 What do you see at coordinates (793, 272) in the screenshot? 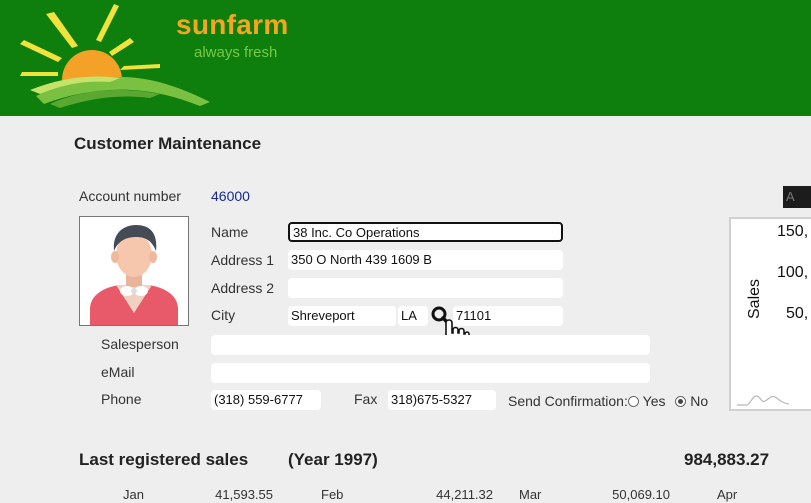
I see `chart-tick-label: 100,` at bounding box center [793, 272].